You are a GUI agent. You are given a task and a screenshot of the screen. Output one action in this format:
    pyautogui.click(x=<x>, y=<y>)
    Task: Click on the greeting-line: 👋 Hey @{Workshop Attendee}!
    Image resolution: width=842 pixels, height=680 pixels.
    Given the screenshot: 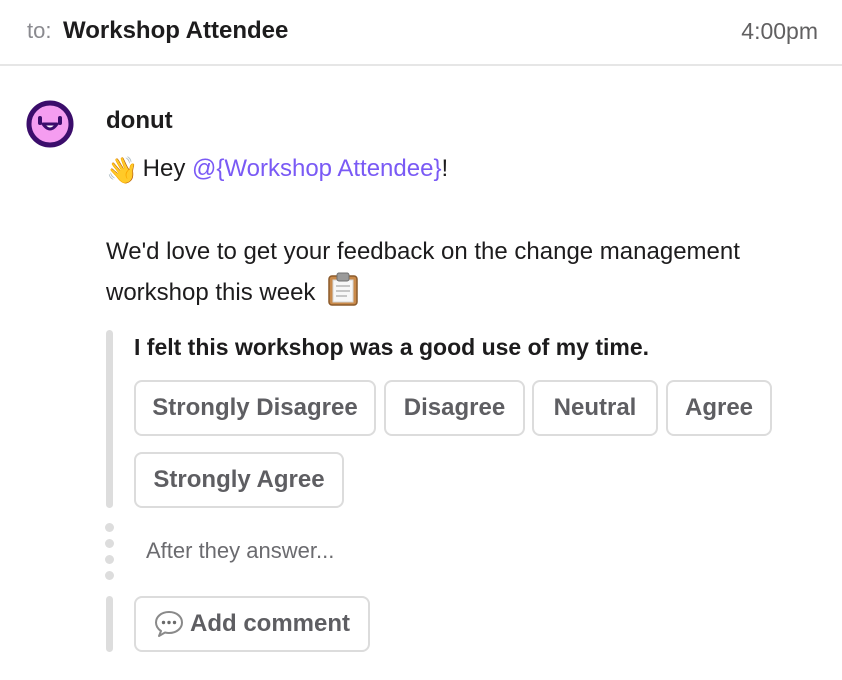 What is the action you would take?
    pyautogui.click(x=277, y=170)
    